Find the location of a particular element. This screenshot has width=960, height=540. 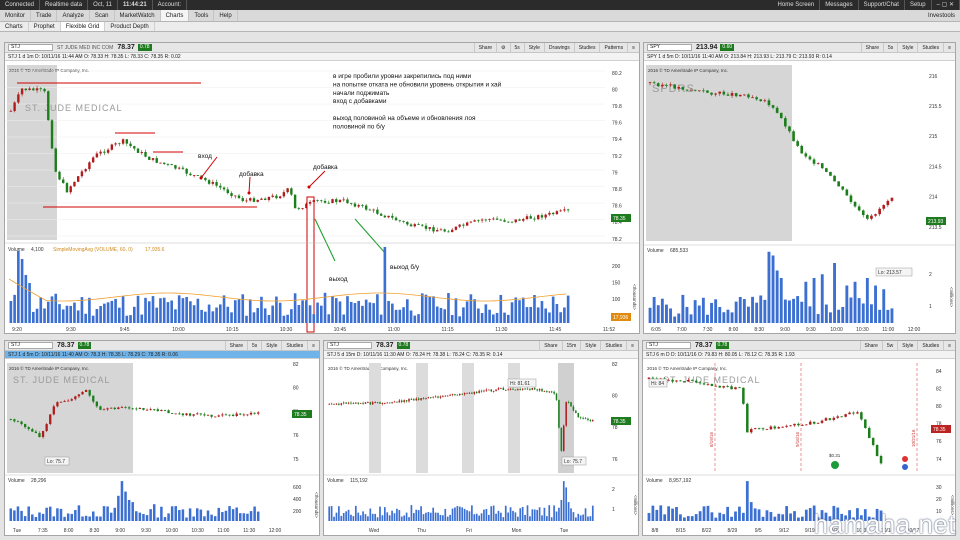

settings-button: ⚙ is located at coordinates (502, 48).